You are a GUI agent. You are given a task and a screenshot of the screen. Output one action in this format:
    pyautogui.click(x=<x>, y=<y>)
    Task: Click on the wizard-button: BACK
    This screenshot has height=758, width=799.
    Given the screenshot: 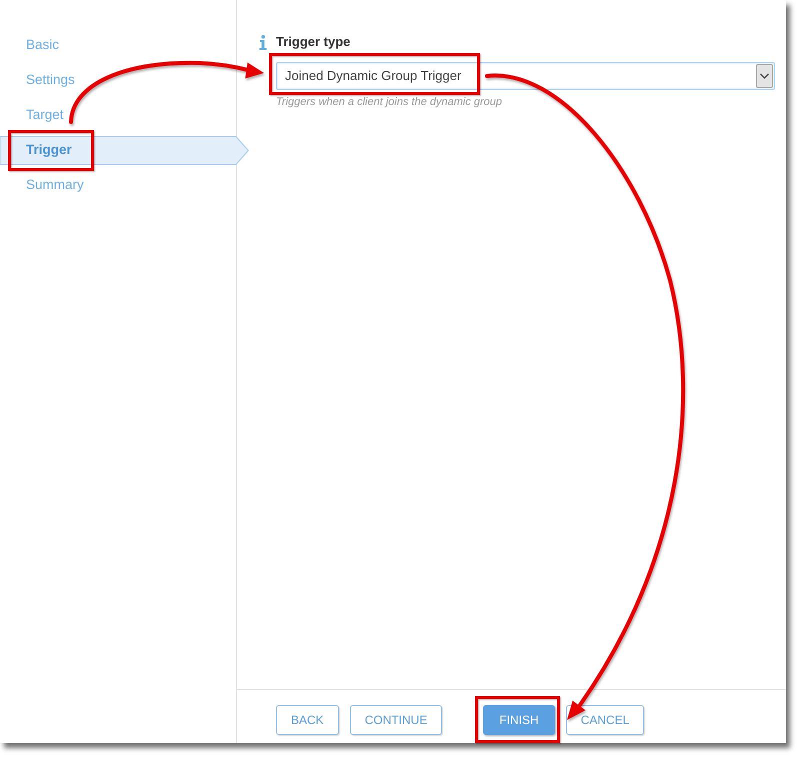 What is the action you would take?
    pyautogui.click(x=307, y=720)
    